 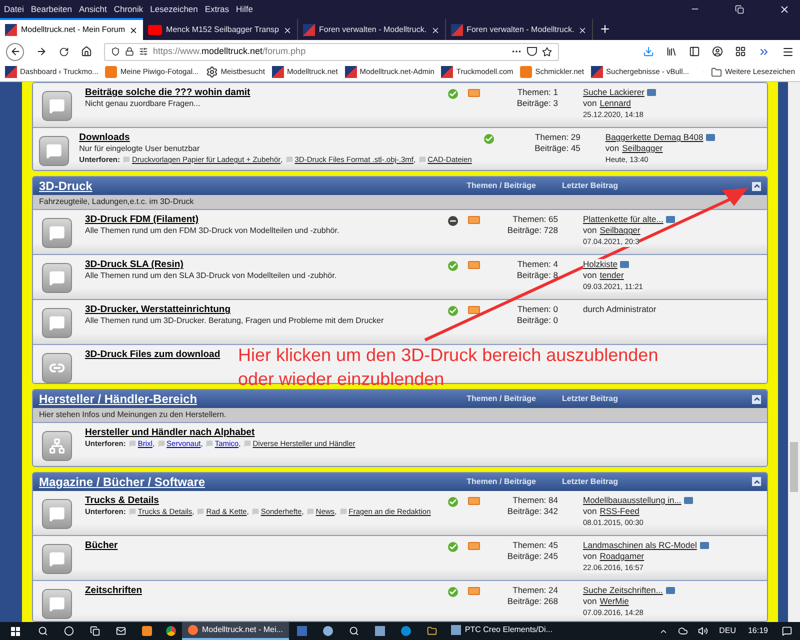 I want to click on task-view-icon, so click(x=95, y=631).